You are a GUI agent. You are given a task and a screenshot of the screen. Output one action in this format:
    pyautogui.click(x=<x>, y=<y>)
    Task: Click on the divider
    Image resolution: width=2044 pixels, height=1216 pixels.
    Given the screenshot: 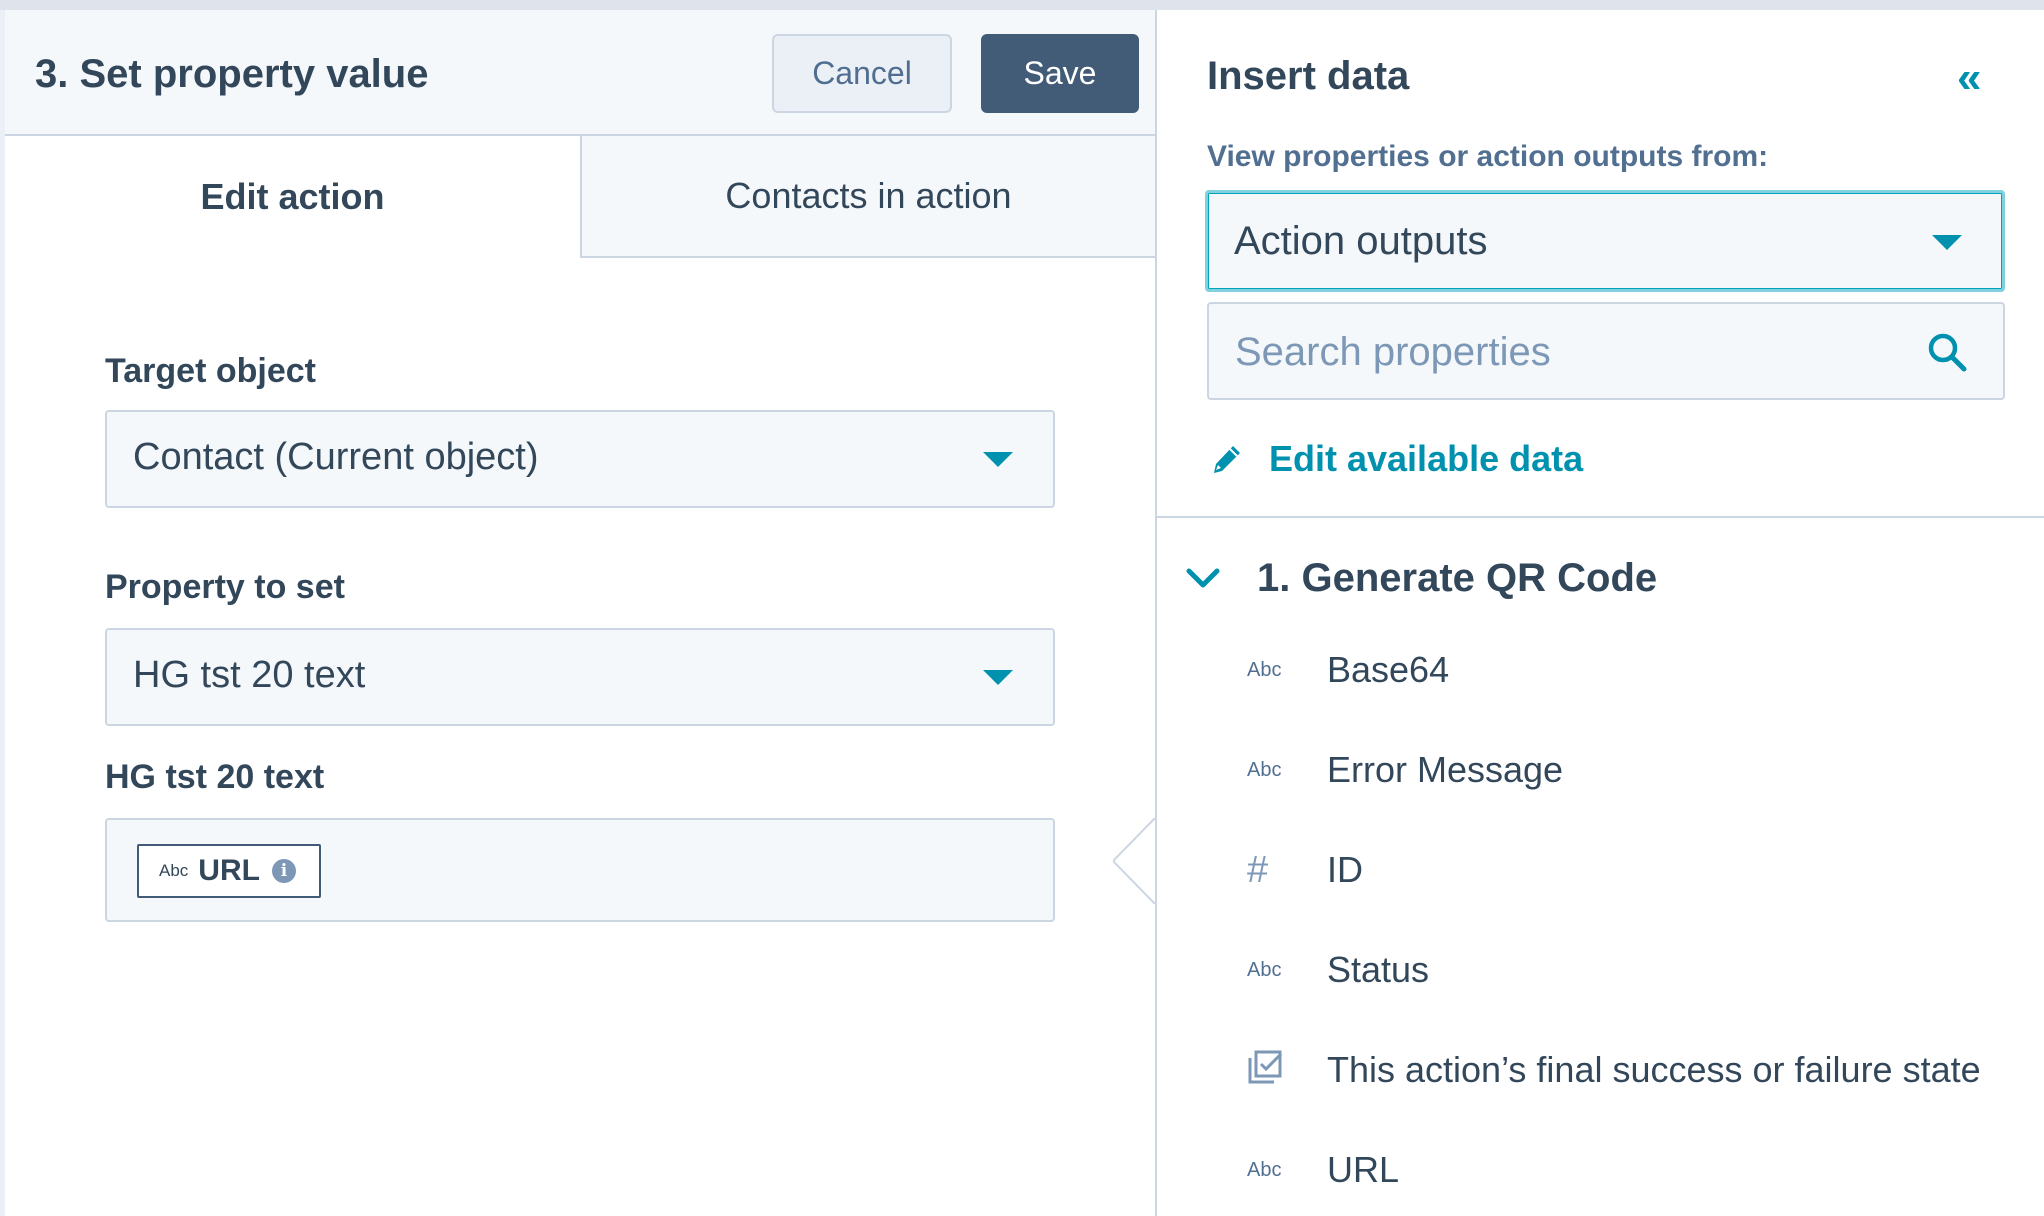 What is the action you would take?
    pyautogui.click(x=1600, y=517)
    